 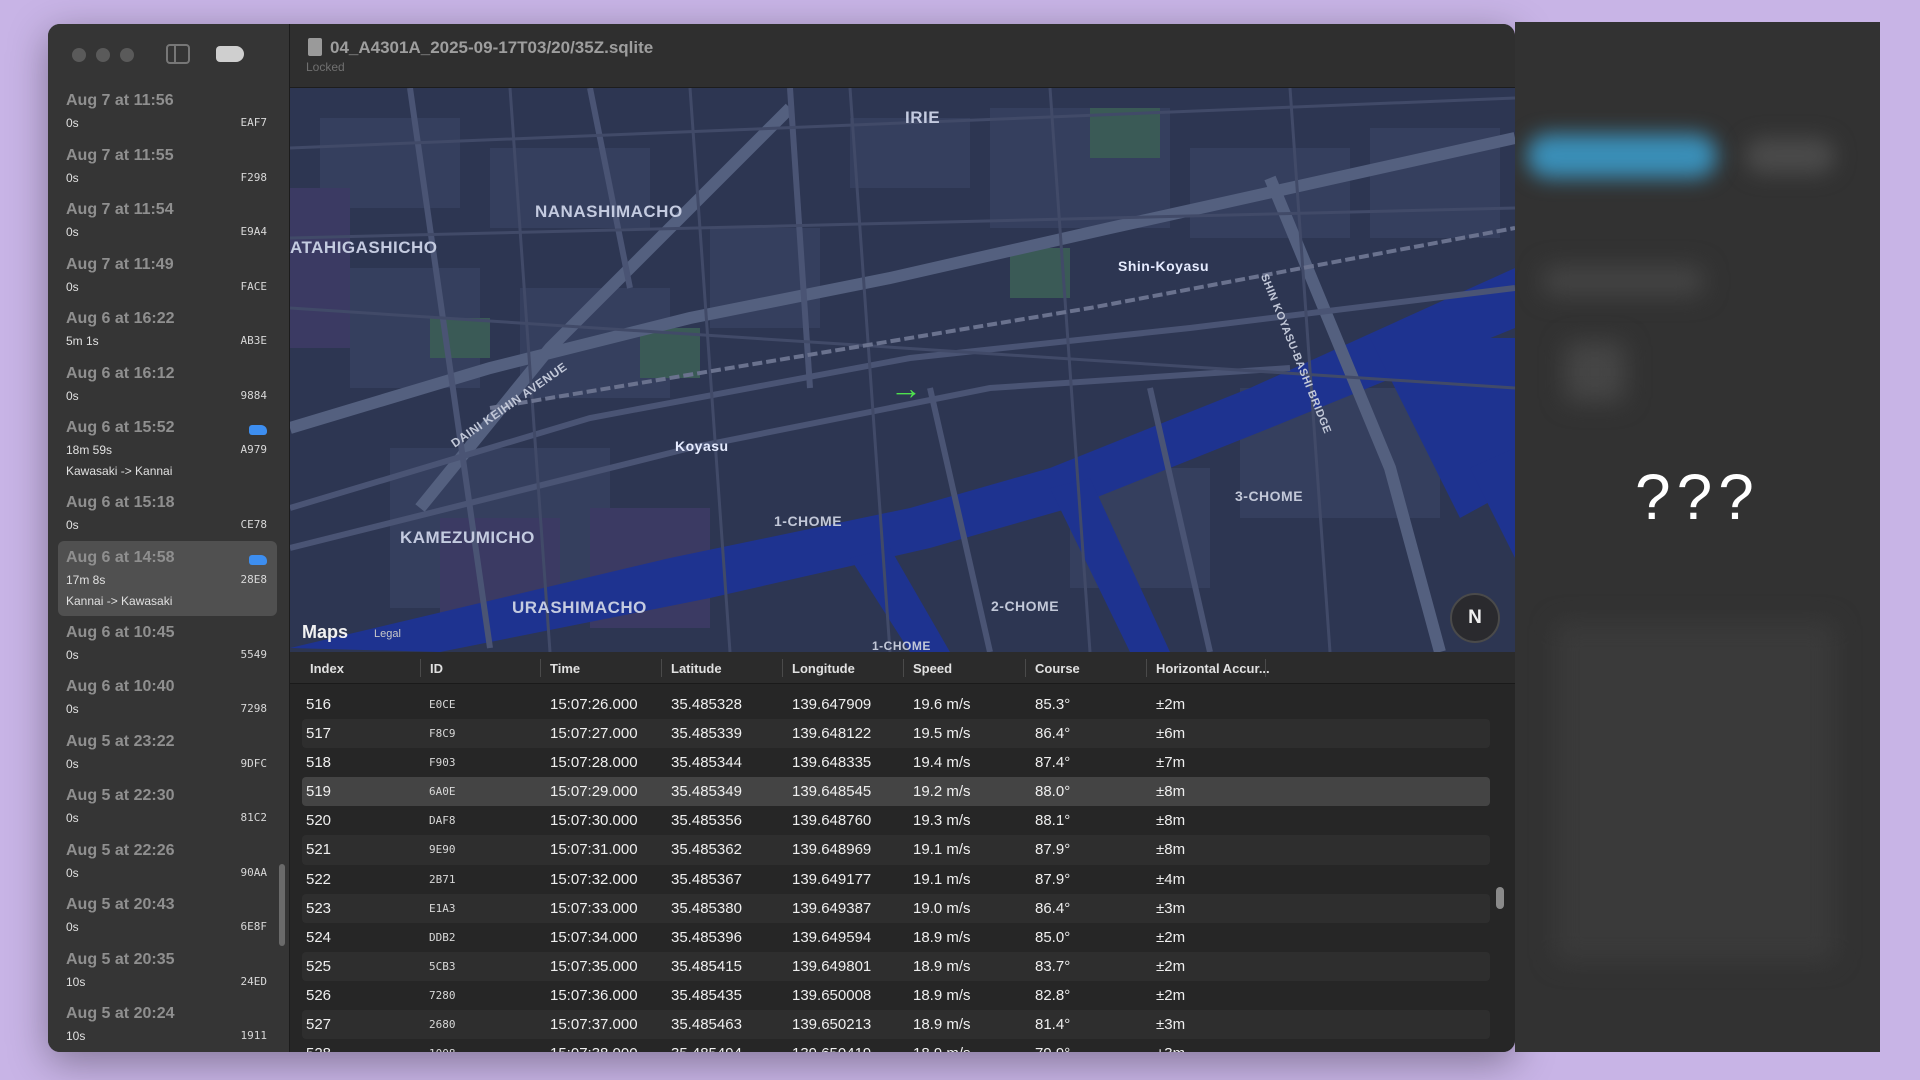 I want to click on trip-code: 1911, so click(x=254, y=1035).